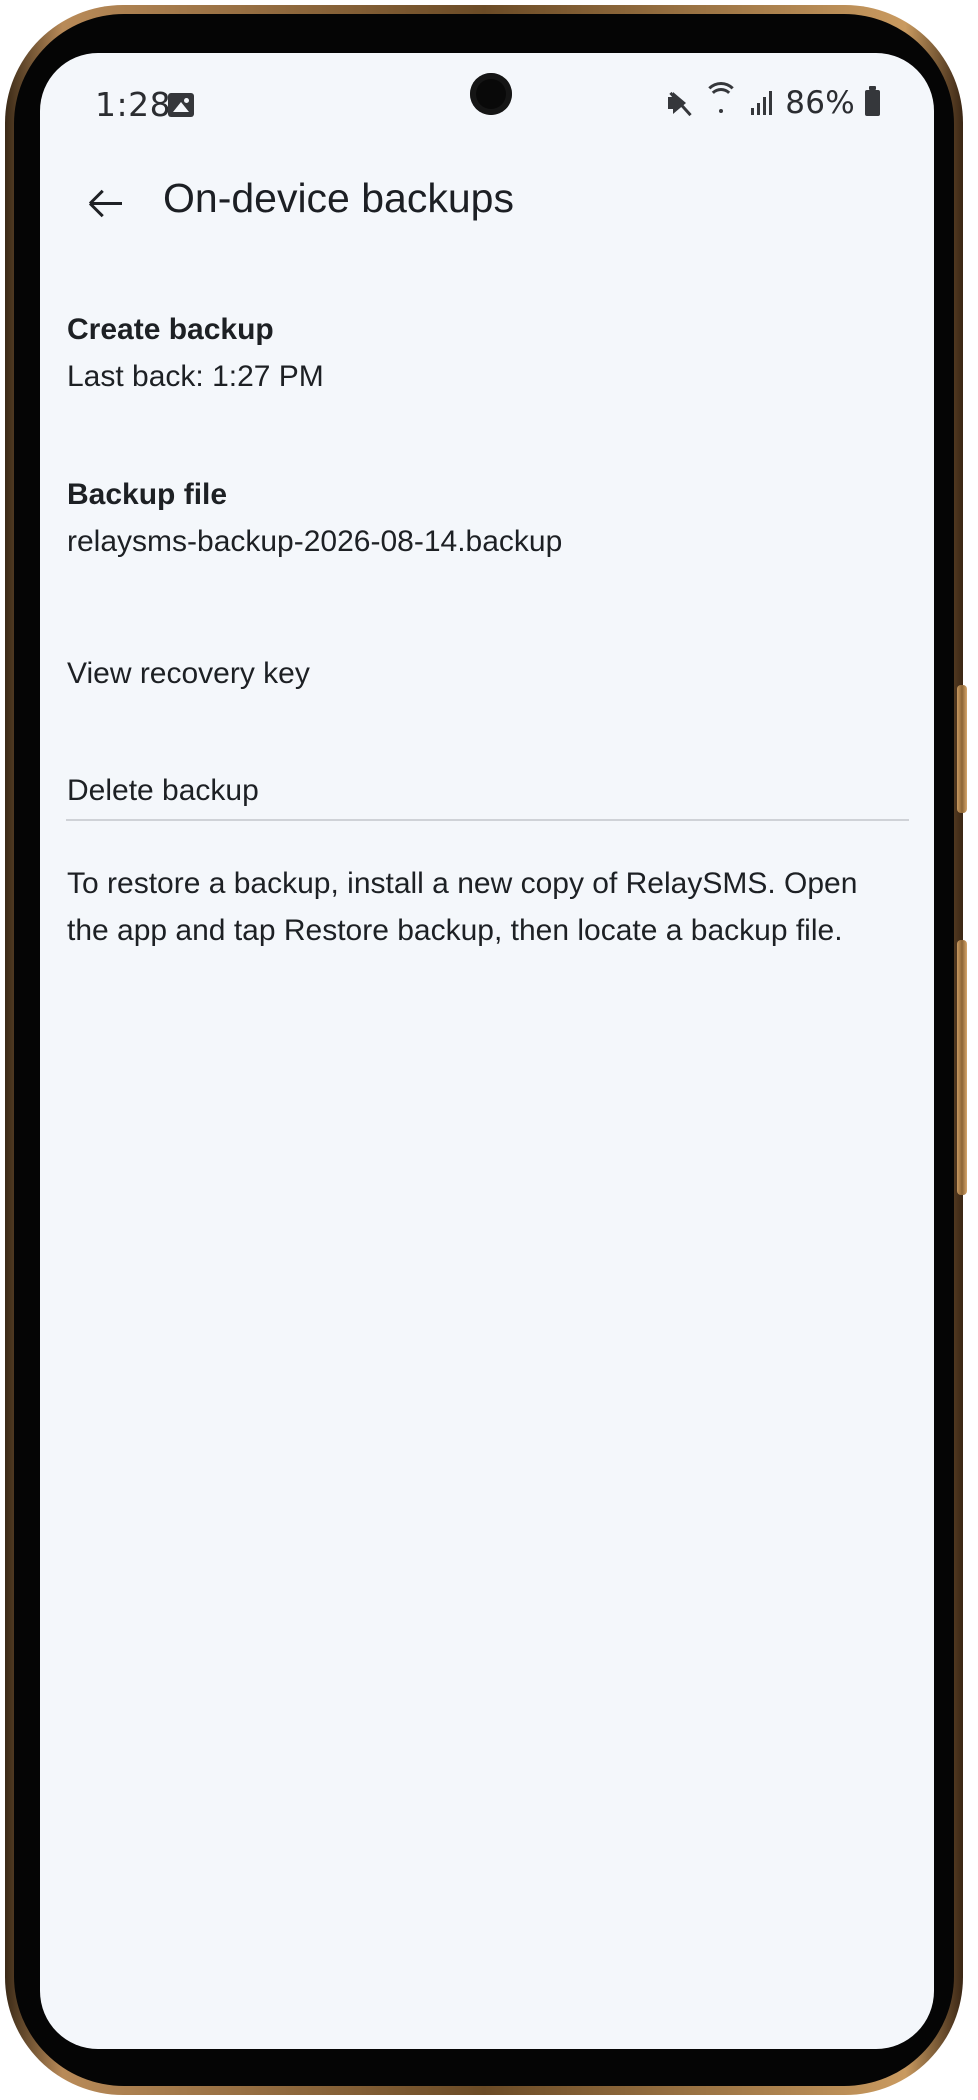 The width and height of the screenshot is (978, 2100). I want to click on volume-button, so click(962, 749).